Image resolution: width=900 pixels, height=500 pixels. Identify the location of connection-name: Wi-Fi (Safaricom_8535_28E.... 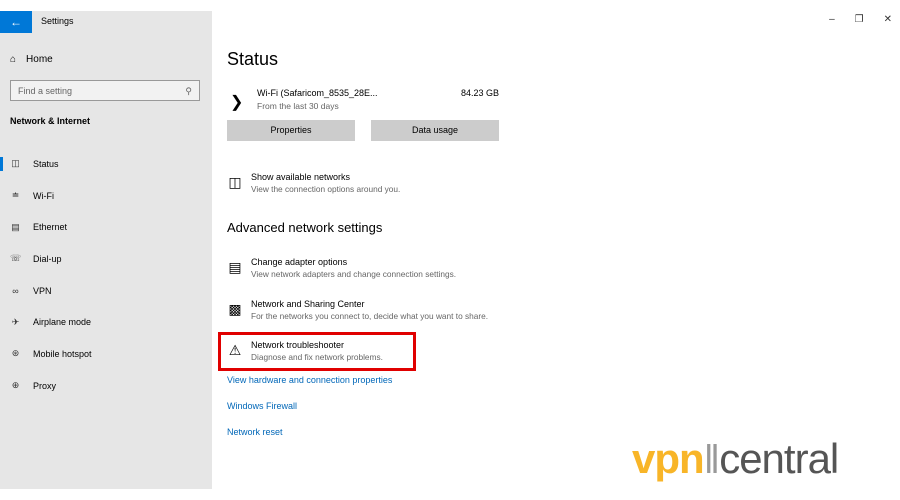
(317, 93).